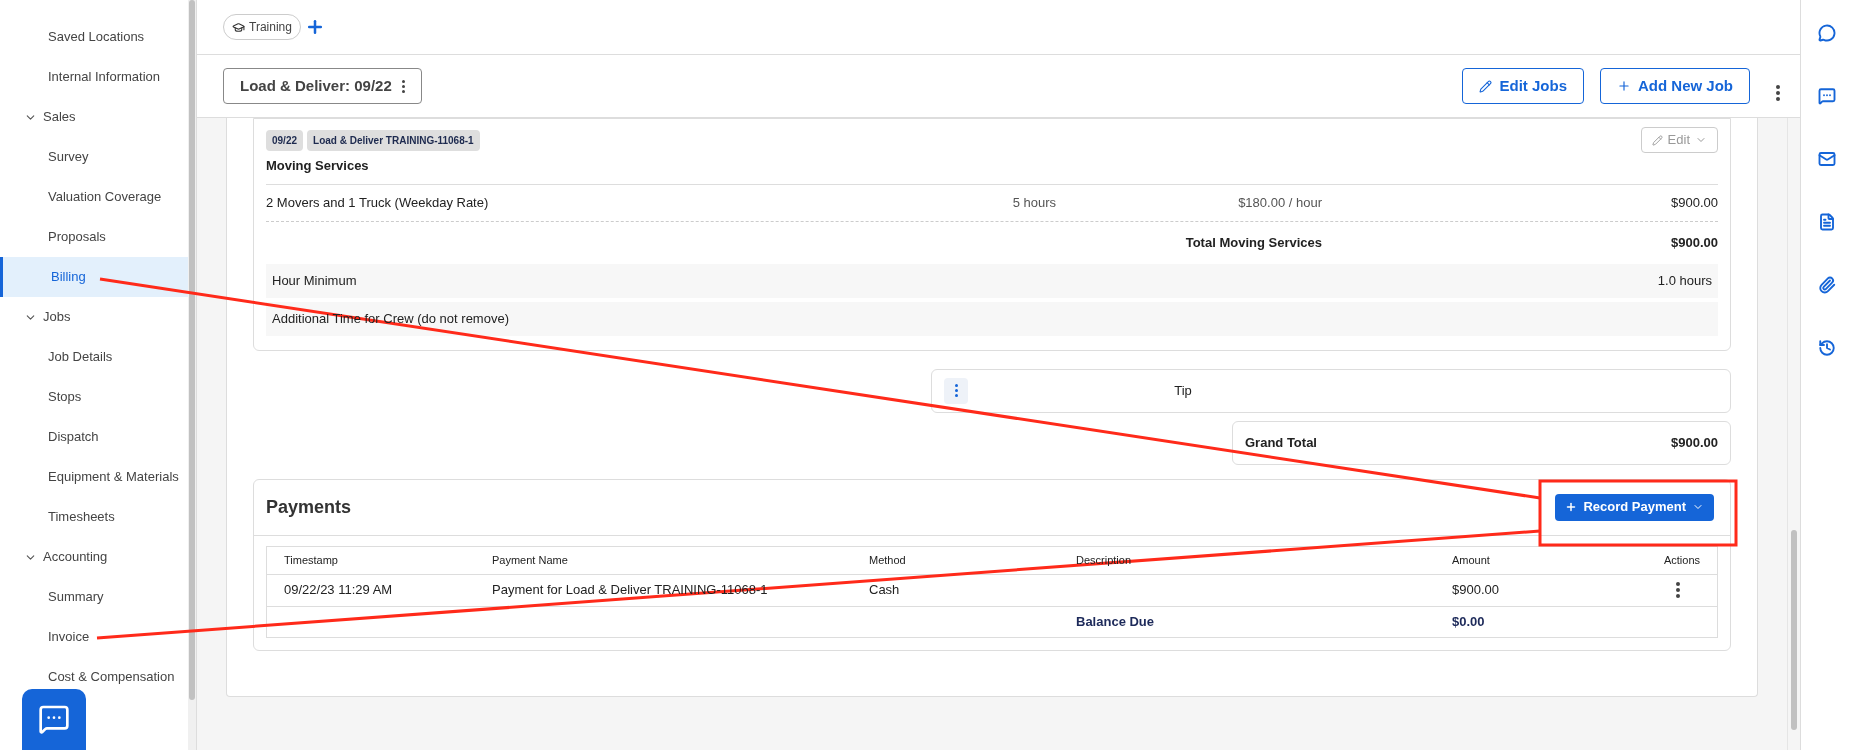  What do you see at coordinates (1253, 242) in the screenshot?
I see `total-label: Total Moving Services` at bounding box center [1253, 242].